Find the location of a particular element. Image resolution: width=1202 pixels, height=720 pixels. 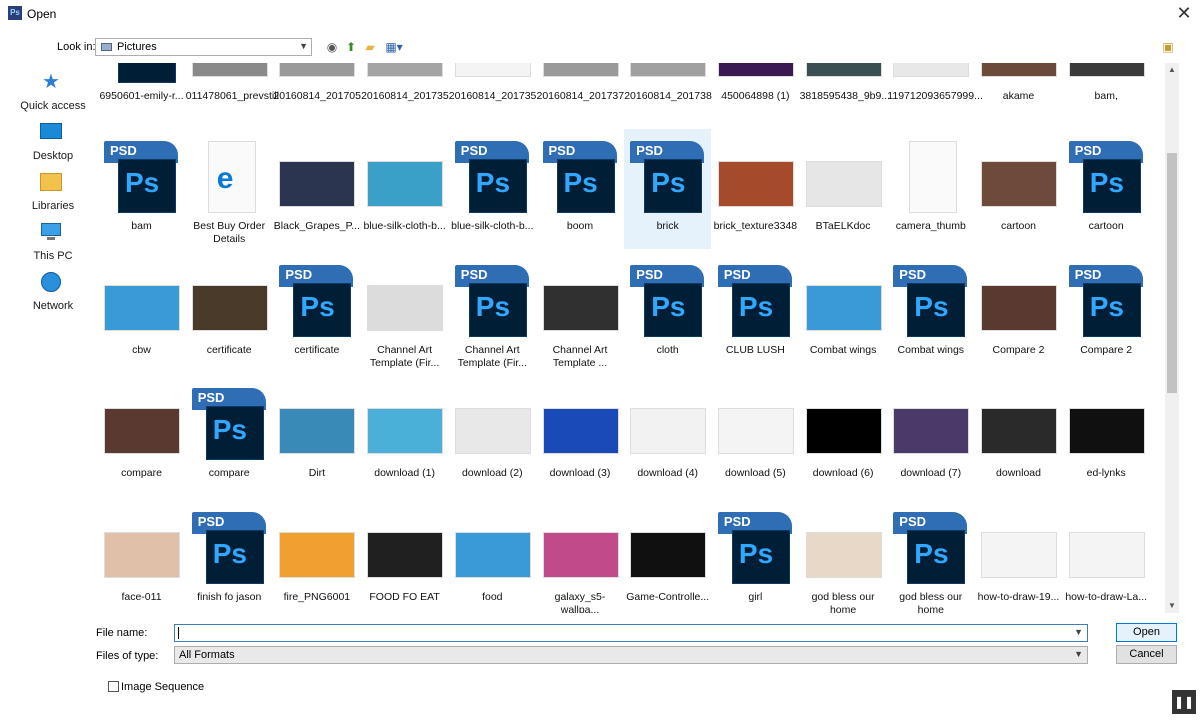

file-item: PSD Ps cartoon is located at coordinates (1106, 189).